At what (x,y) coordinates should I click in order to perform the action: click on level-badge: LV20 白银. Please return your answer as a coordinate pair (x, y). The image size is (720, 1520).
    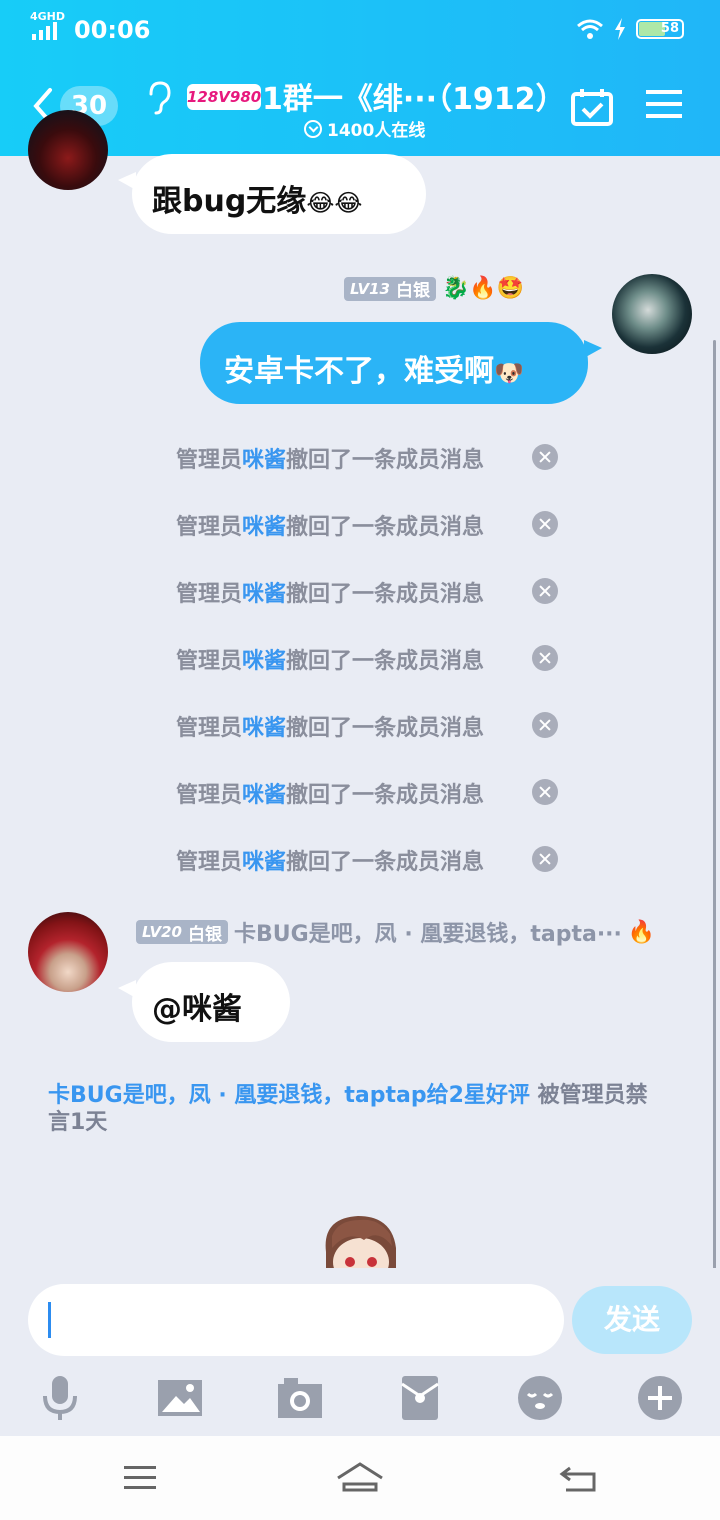
    Looking at the image, I should click on (182, 932).